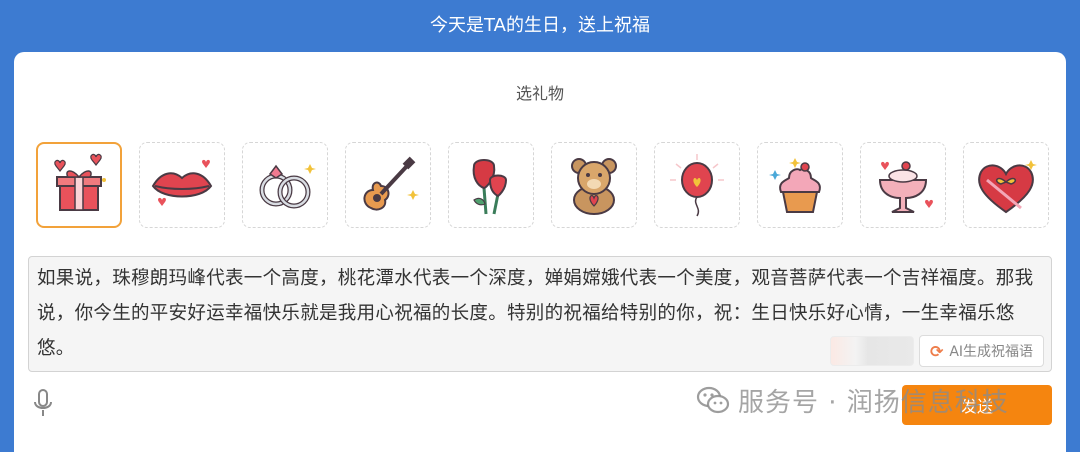  Describe the element at coordinates (936, 351) in the screenshot. I see `refresh-icon: ⟳` at that location.